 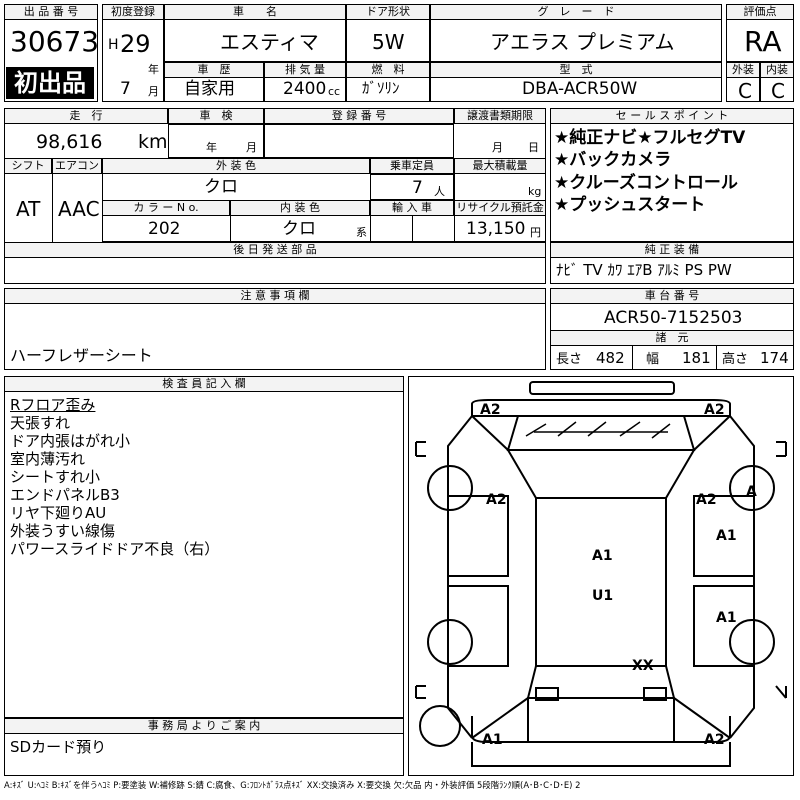 What do you see at coordinates (632, 358) in the screenshot?
I see `dims-div1` at bounding box center [632, 358].